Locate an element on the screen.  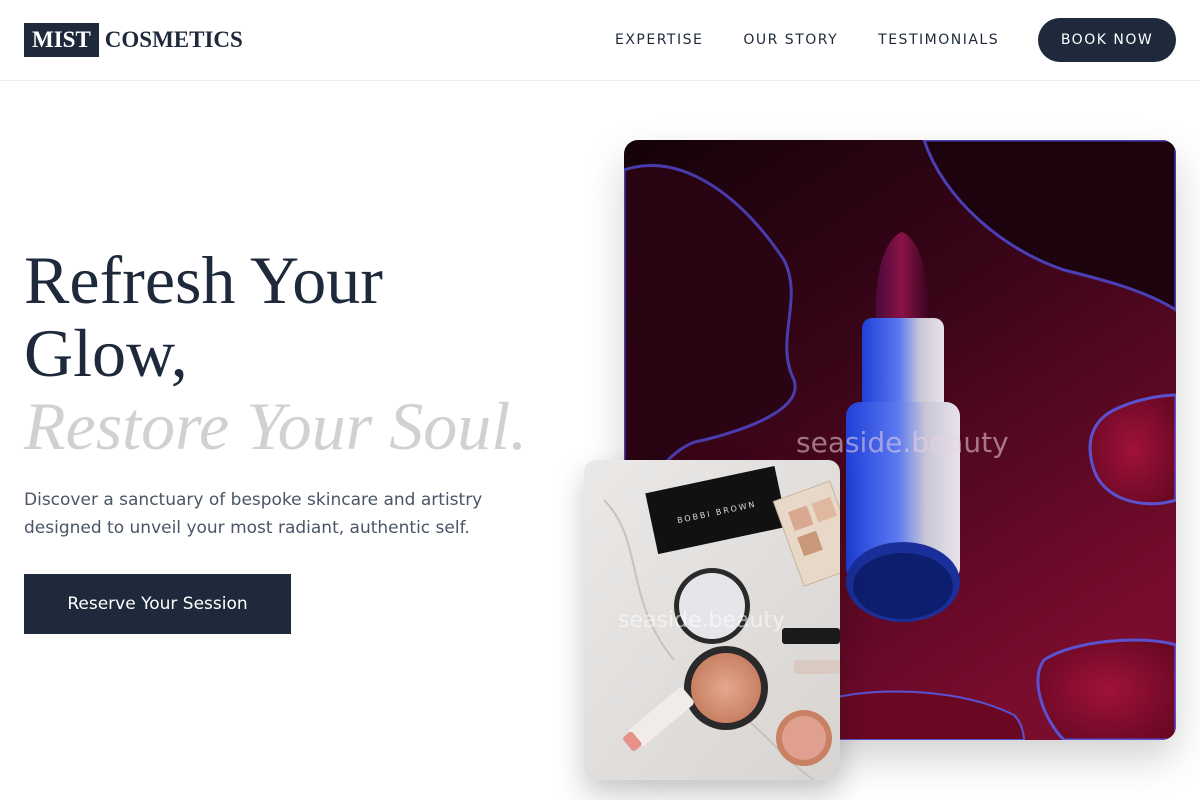
logo: MIST COSMETICS is located at coordinates (133, 40).